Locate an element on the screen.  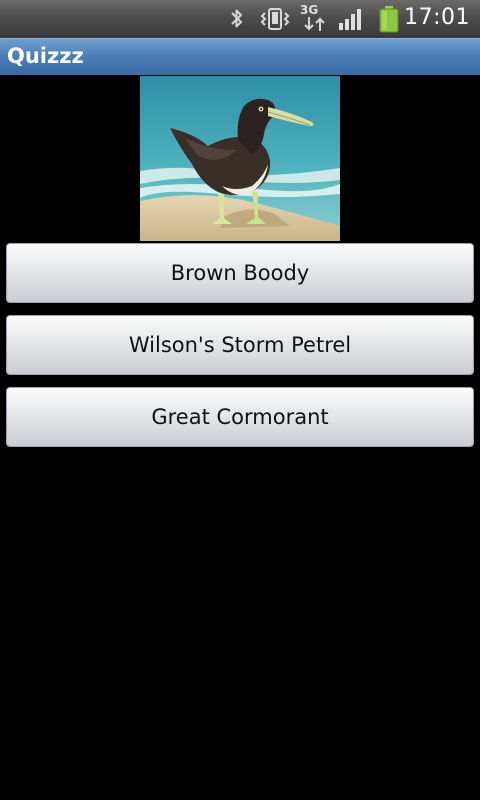
answer-button-1: Brown Boody is located at coordinates (240, 273).